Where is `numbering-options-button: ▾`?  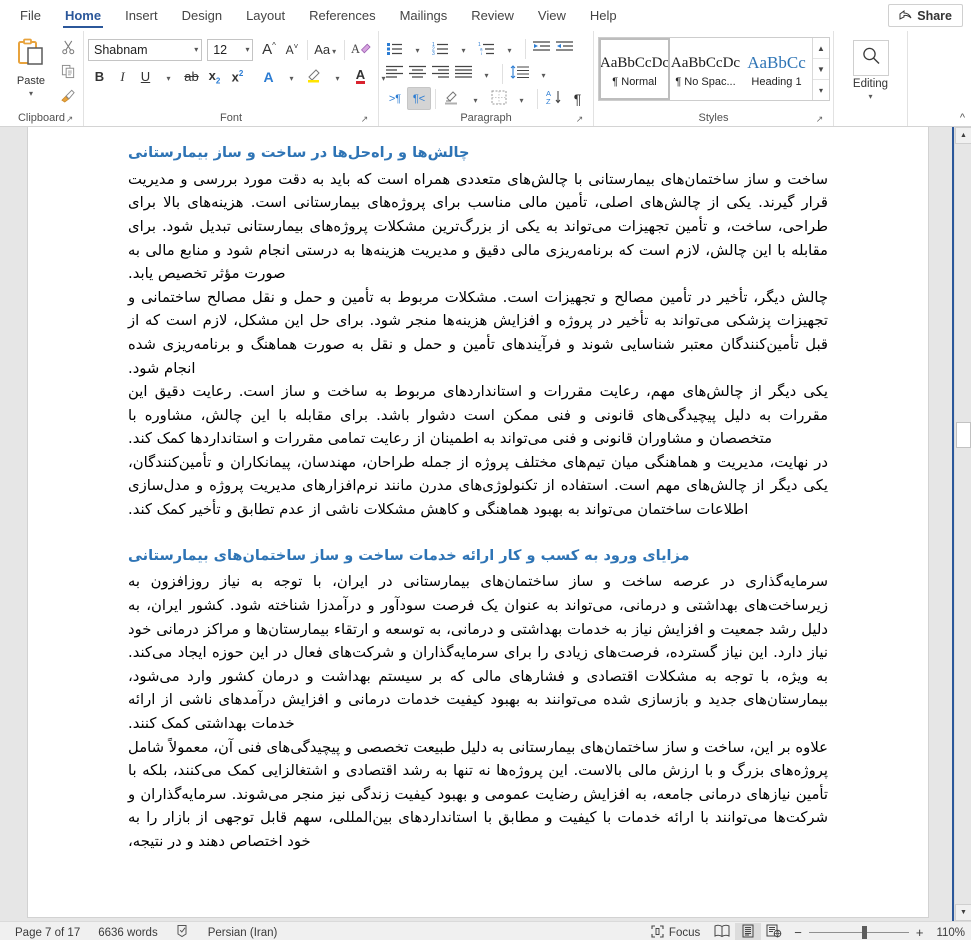 numbering-options-button: ▾ is located at coordinates (463, 48).